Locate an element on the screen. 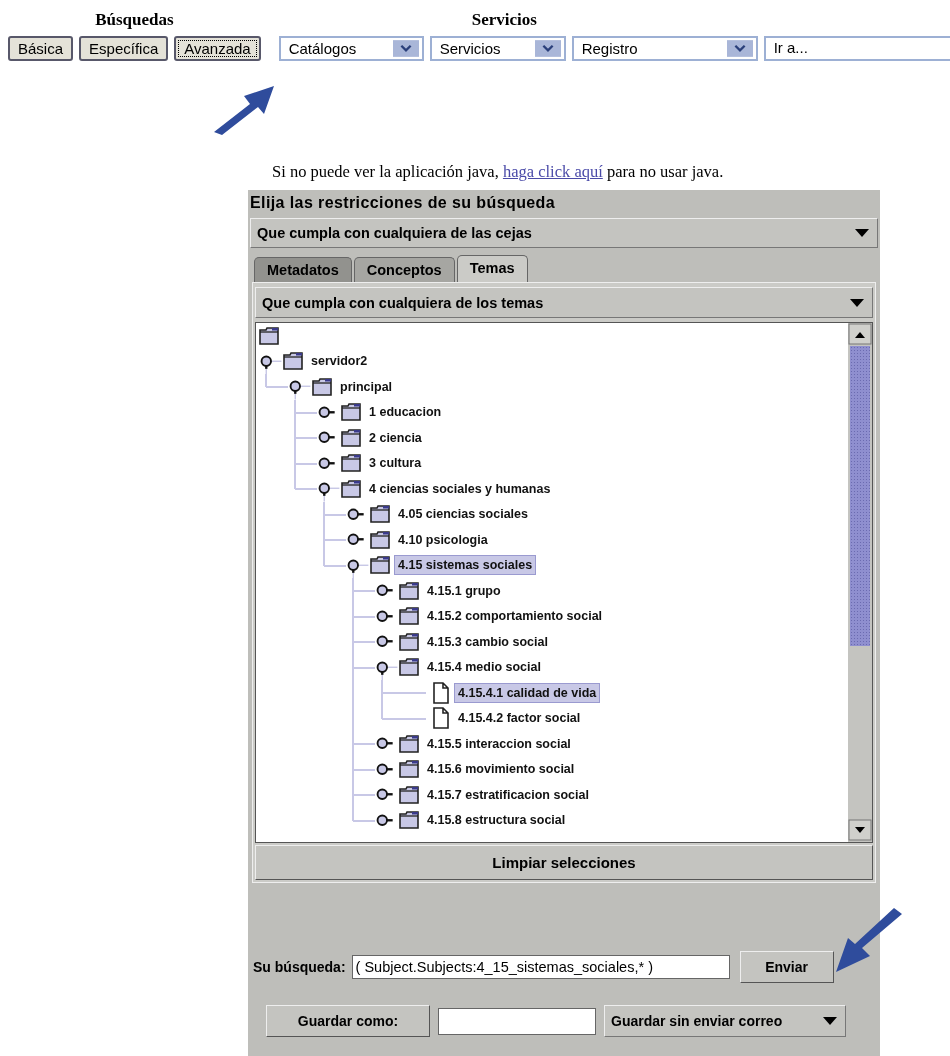 The image size is (950, 1056). tree-item: 4.15.1 grupo is located at coordinates (464, 590).